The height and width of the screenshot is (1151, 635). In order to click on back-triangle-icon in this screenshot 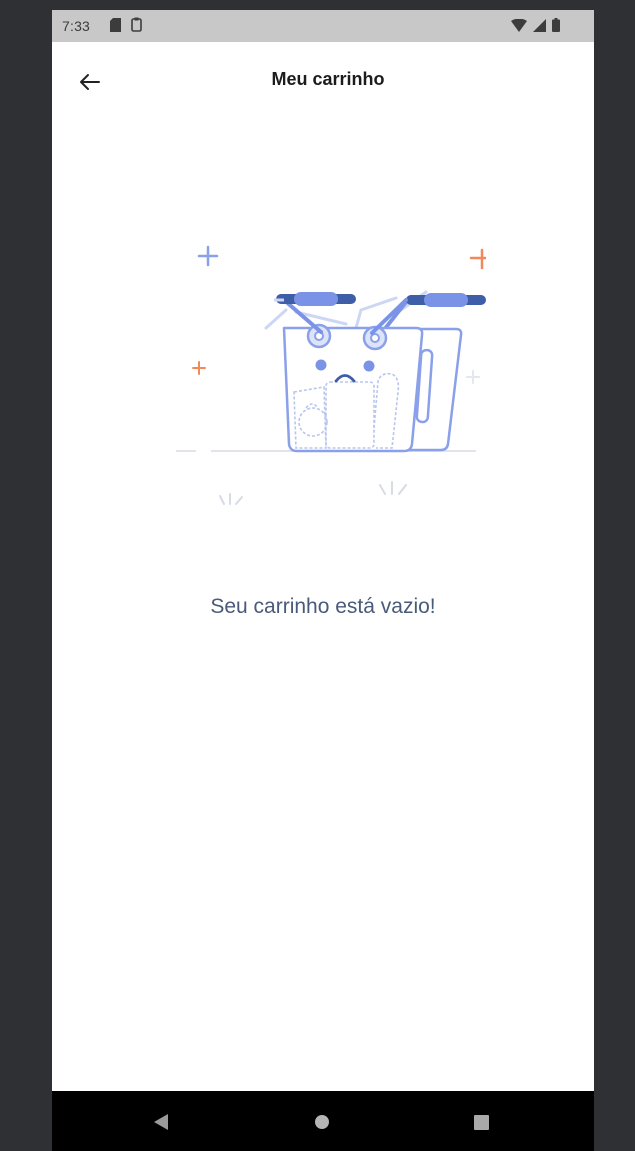, I will do `click(161, 1122)`.